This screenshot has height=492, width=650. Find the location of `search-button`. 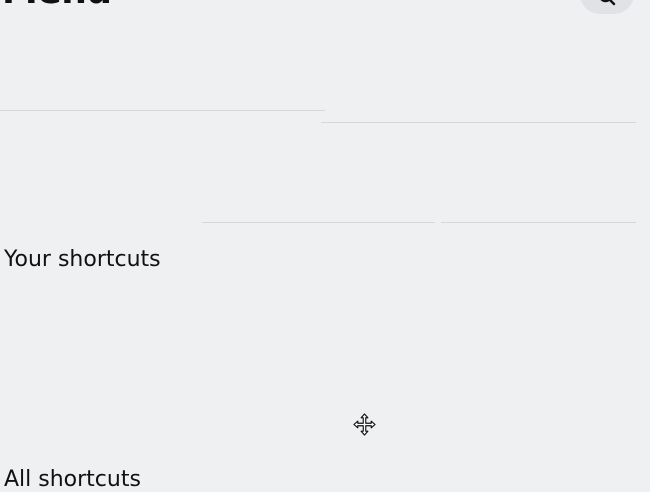

search-button is located at coordinates (607, 7).